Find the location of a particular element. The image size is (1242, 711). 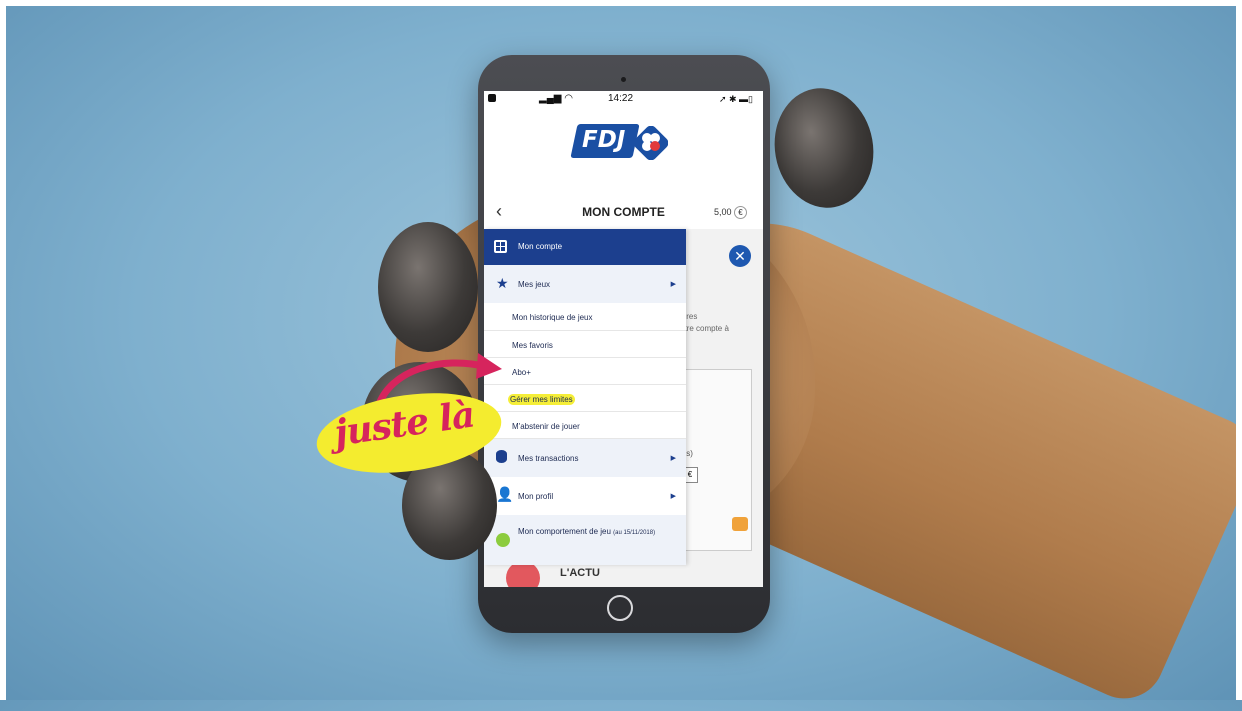

highlighted-label: Gérer mes limites is located at coordinates (541, 399).